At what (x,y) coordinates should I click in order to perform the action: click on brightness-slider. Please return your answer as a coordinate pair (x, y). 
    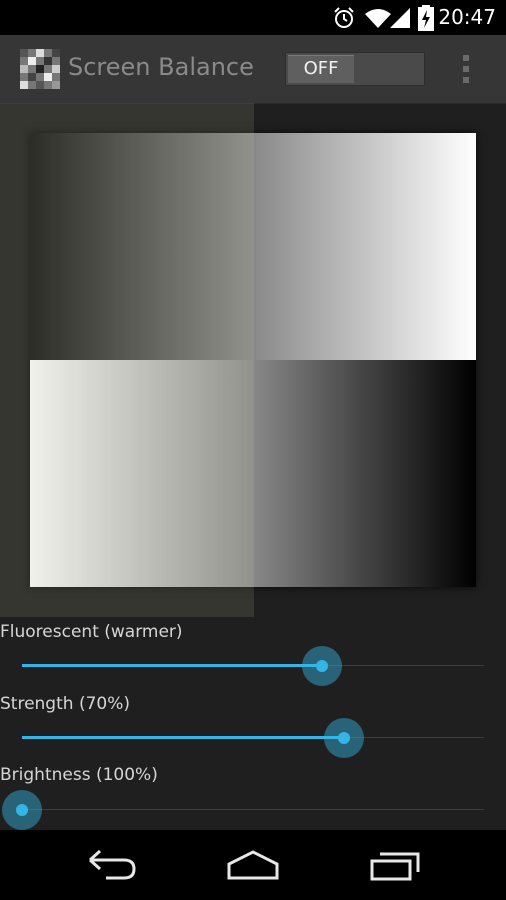
    Looking at the image, I should click on (243, 810).